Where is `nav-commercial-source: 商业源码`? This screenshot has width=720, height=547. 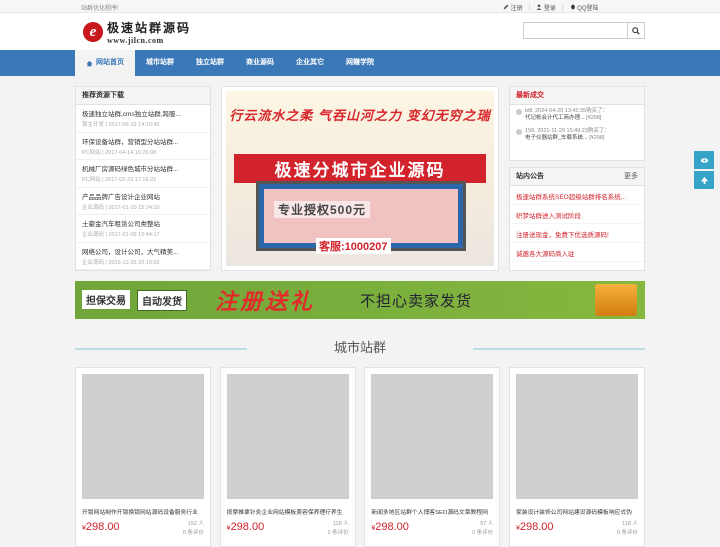 nav-commercial-source: 商业源码 is located at coordinates (260, 63).